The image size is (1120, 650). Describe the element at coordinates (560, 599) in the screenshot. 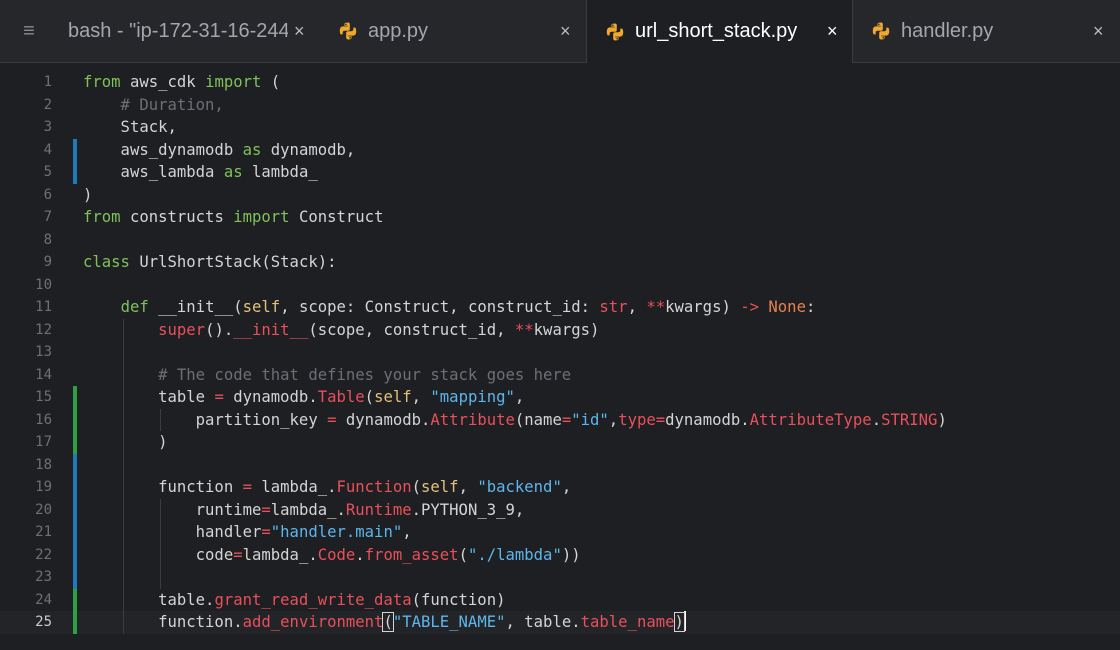

I see `code-line: 24 table.grant_read_write_data(function)` at that location.